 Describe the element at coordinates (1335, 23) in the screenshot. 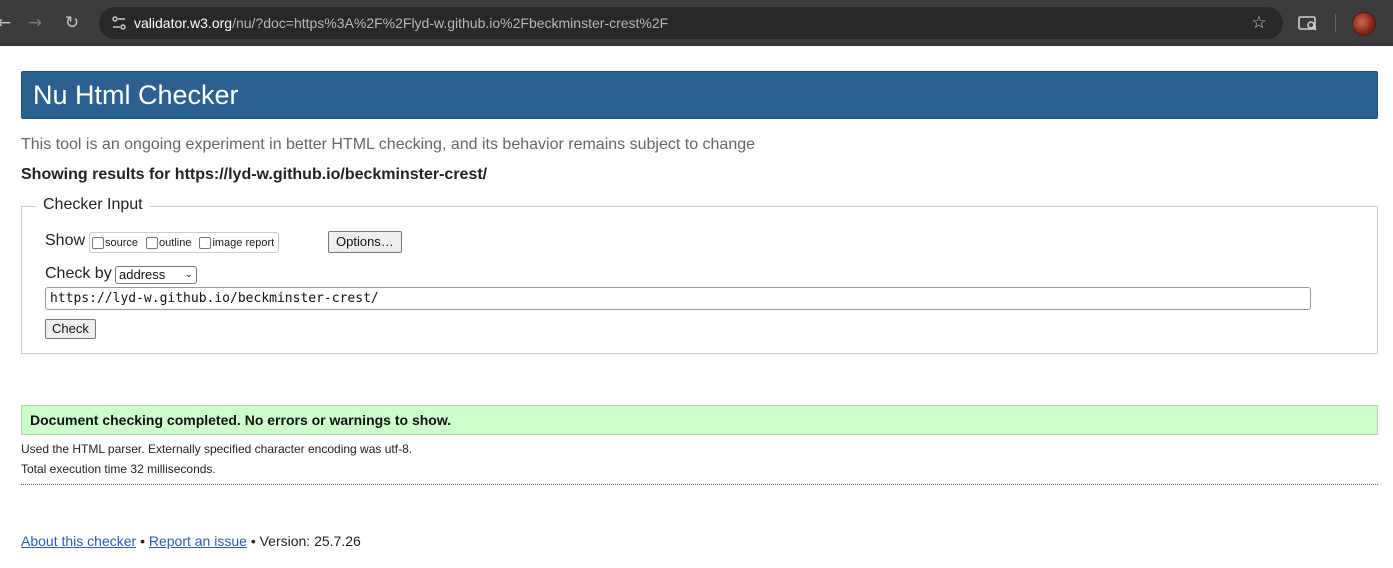

I see `toolbar-divider` at that location.